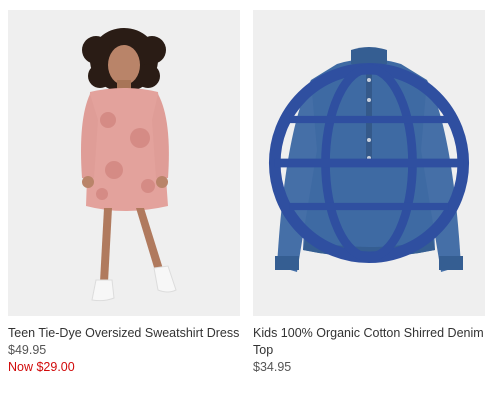 Image resolution: width=492 pixels, height=403 pixels. What do you see at coordinates (272, 367) in the screenshot?
I see `product-price: $34.95` at bounding box center [272, 367].